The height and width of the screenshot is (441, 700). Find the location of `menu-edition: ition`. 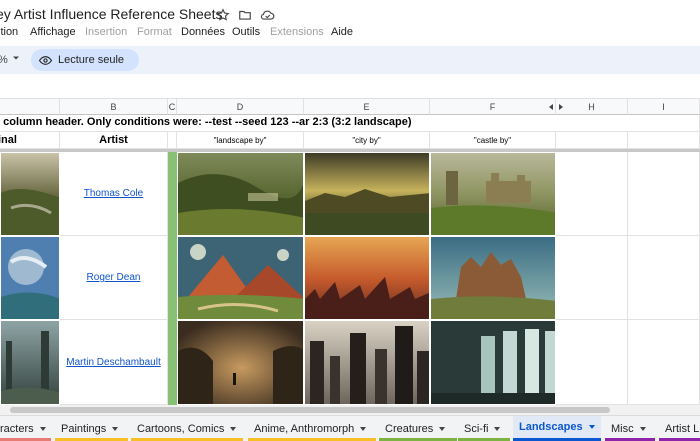

menu-edition: ition is located at coordinates (9, 32).